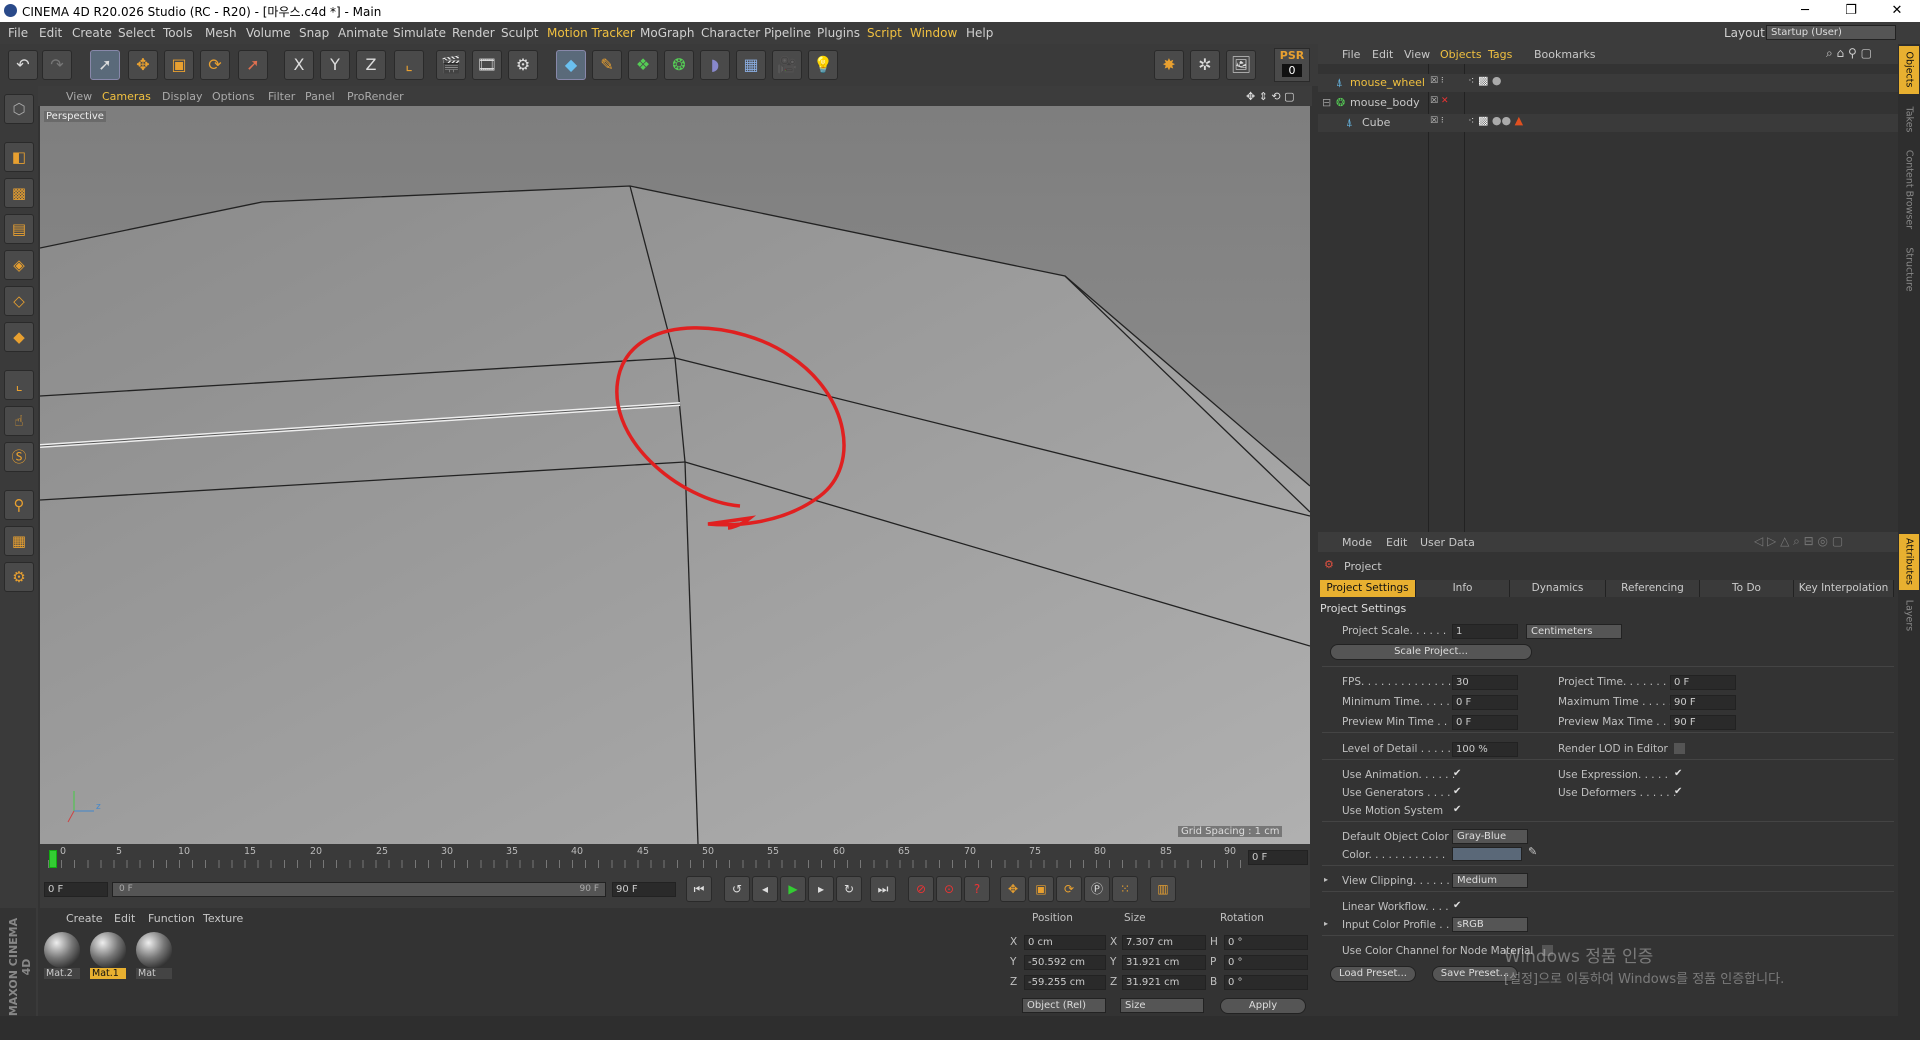 The image size is (1920, 1040). What do you see at coordinates (1241, 65) in the screenshot?
I see `picture-icon: 🖼` at bounding box center [1241, 65].